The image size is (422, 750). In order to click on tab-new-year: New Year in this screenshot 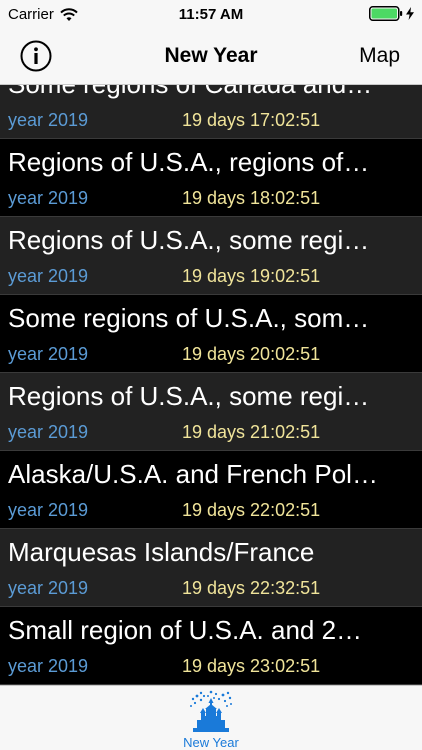, I will do `click(211, 719)`.